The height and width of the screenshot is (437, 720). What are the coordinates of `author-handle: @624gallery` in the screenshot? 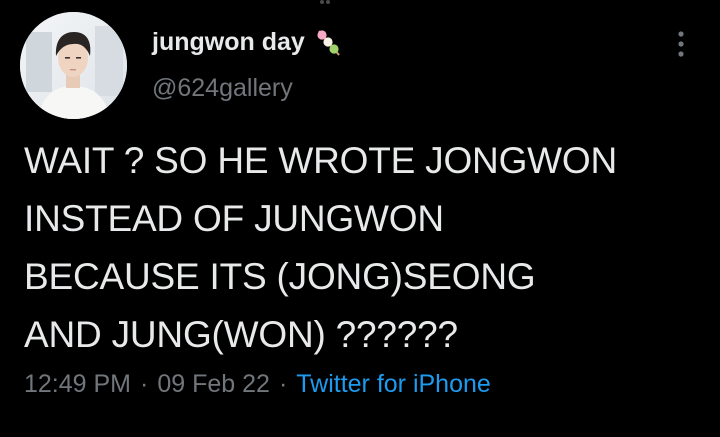 It's located at (222, 88).